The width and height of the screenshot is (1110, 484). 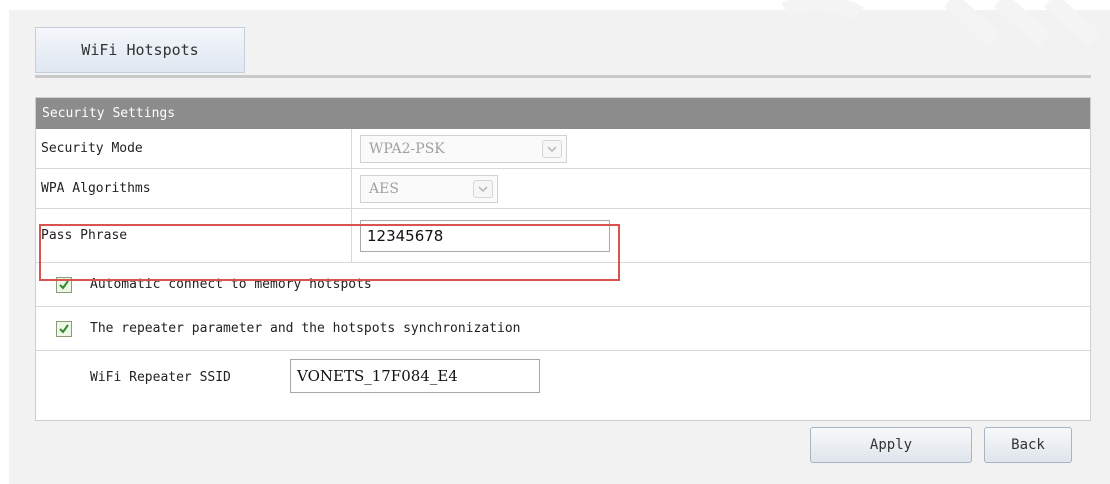 I want to click on pass-phrase-row: Pass Phrase 12345678, so click(x=563, y=236).